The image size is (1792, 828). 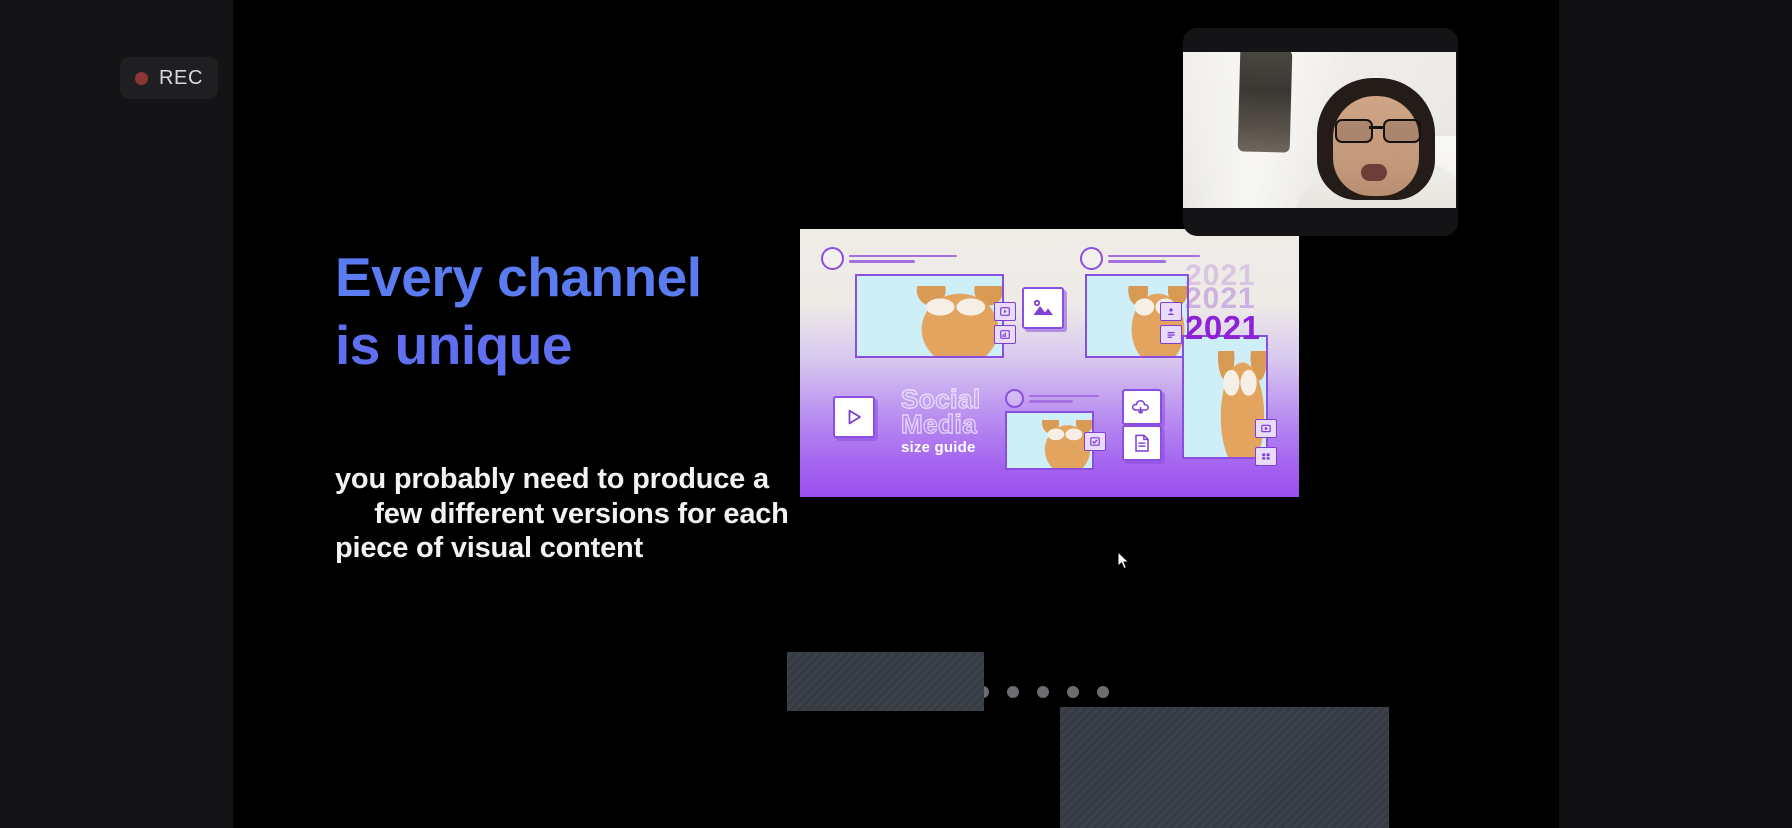 I want to click on slide-body-line-2: few different versions for each, so click(x=562, y=513).